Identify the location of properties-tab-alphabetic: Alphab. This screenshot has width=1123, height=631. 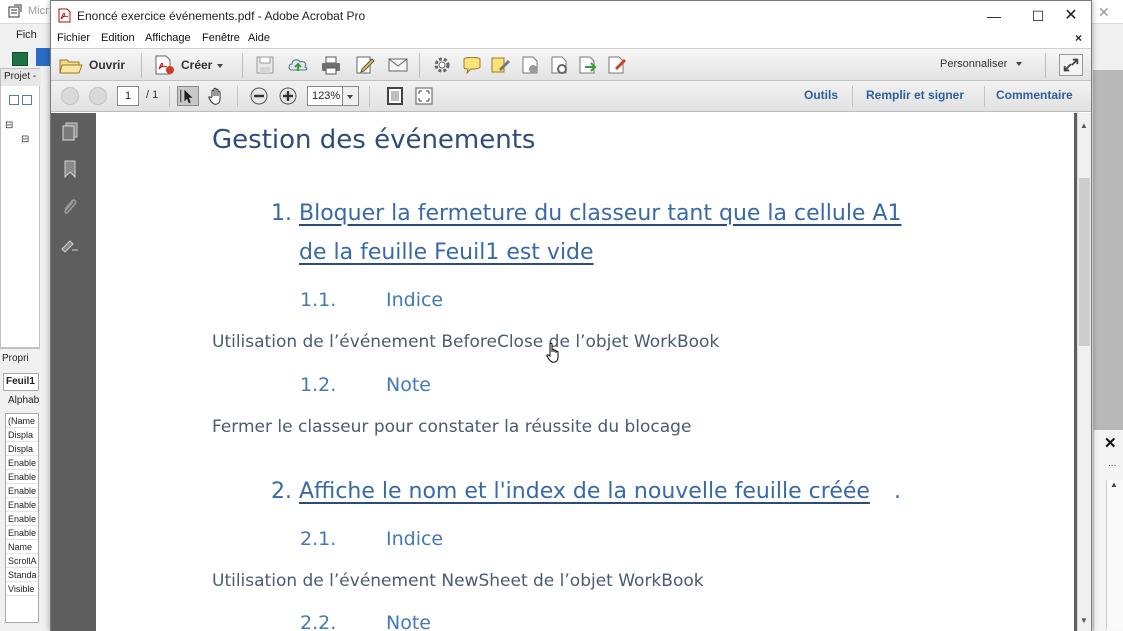
(23, 400).